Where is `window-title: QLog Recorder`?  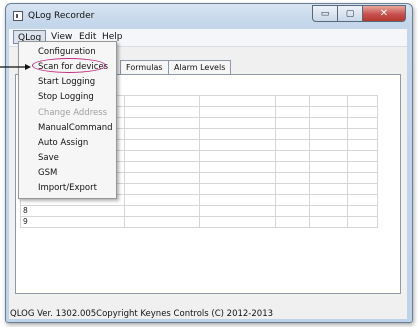
window-title: QLog Recorder is located at coordinates (61, 16).